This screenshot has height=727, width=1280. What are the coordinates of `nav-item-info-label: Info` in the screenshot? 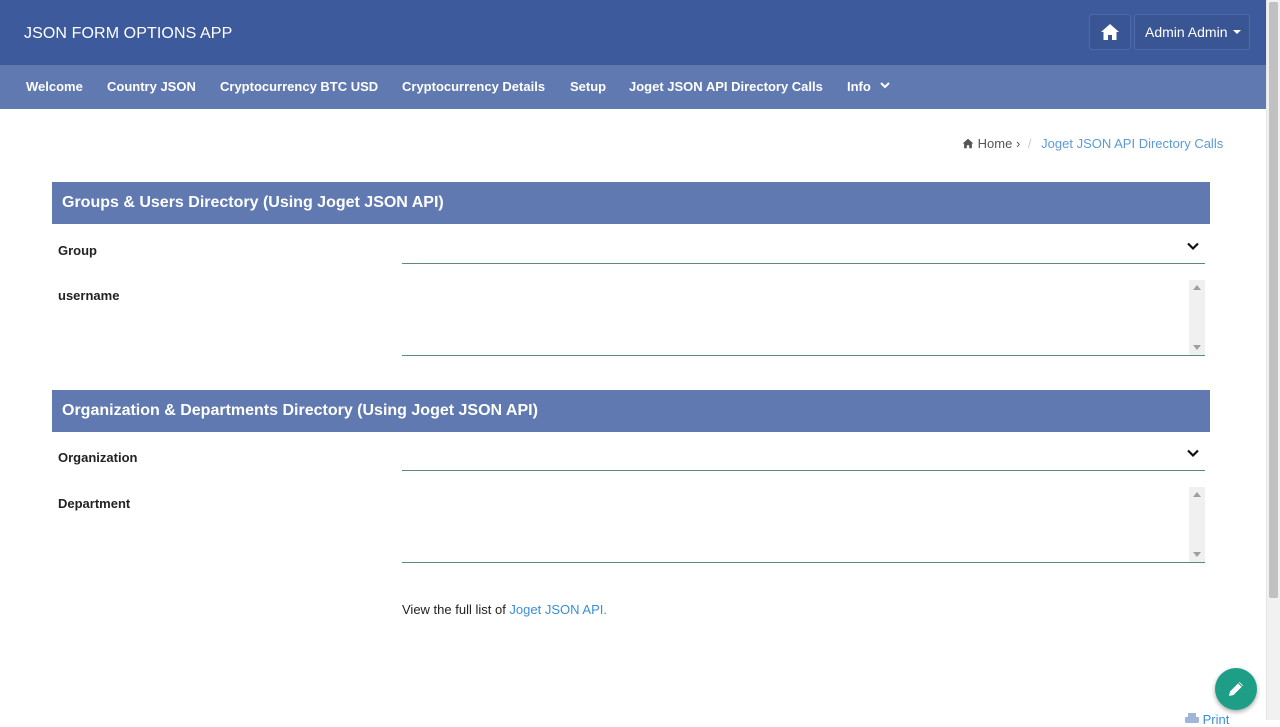 It's located at (859, 86).